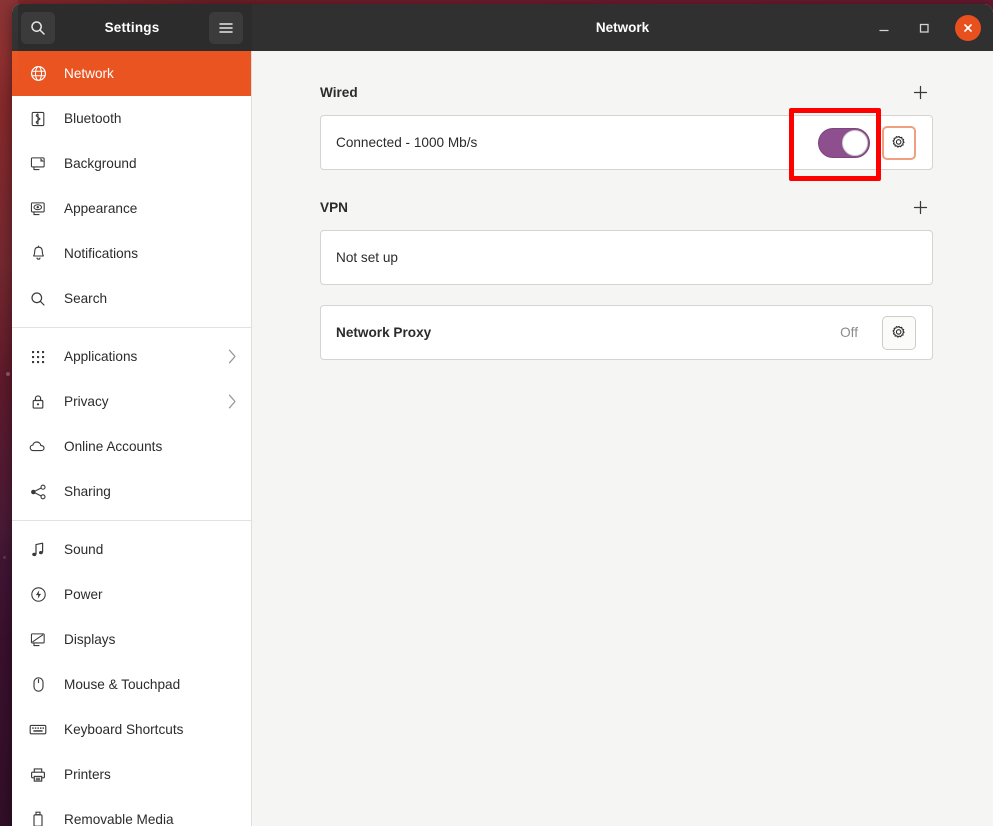  I want to click on search-button, so click(38, 27).